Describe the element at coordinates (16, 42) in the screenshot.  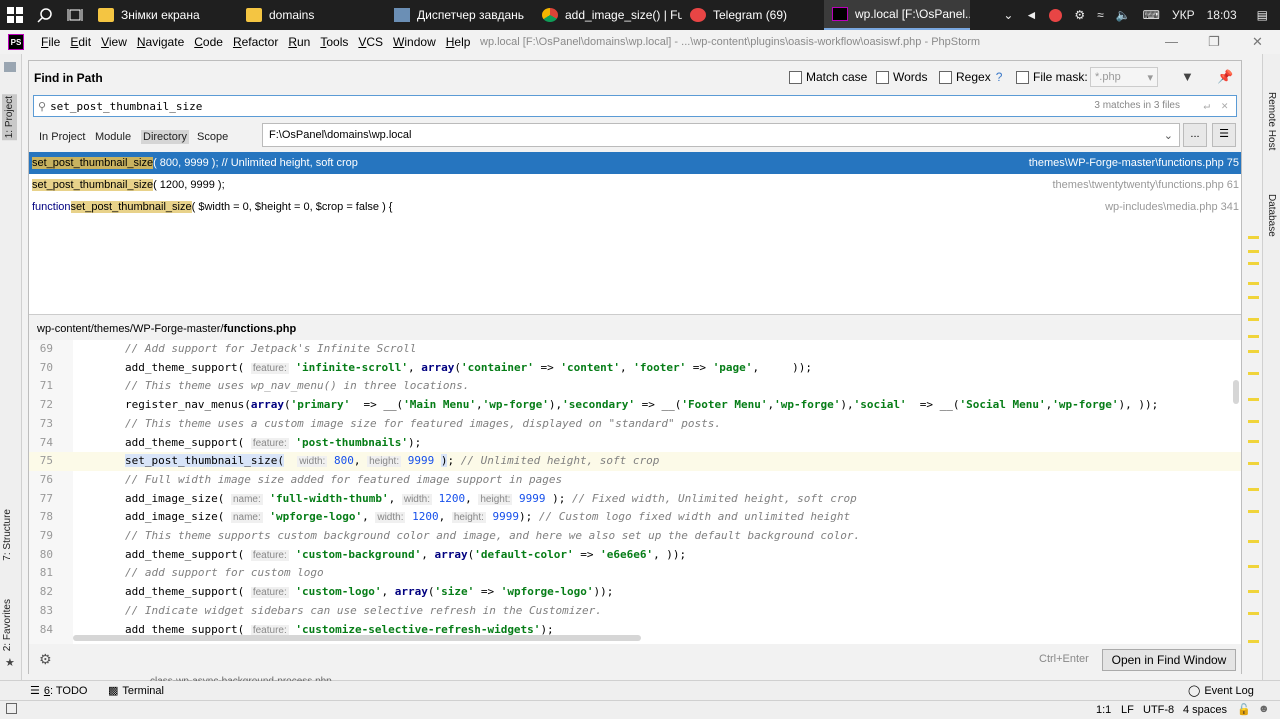
I see `phpstorm-logo-icon: PS` at that location.